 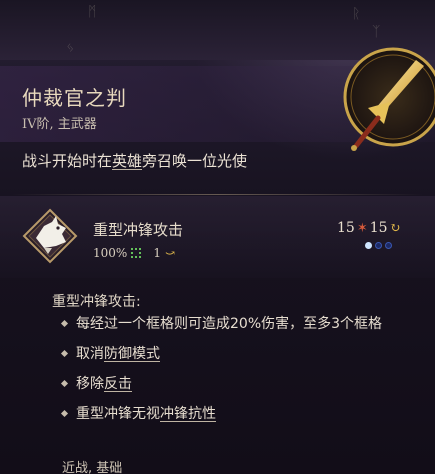 I want to click on cost-right-value: 15, so click(x=378, y=228).